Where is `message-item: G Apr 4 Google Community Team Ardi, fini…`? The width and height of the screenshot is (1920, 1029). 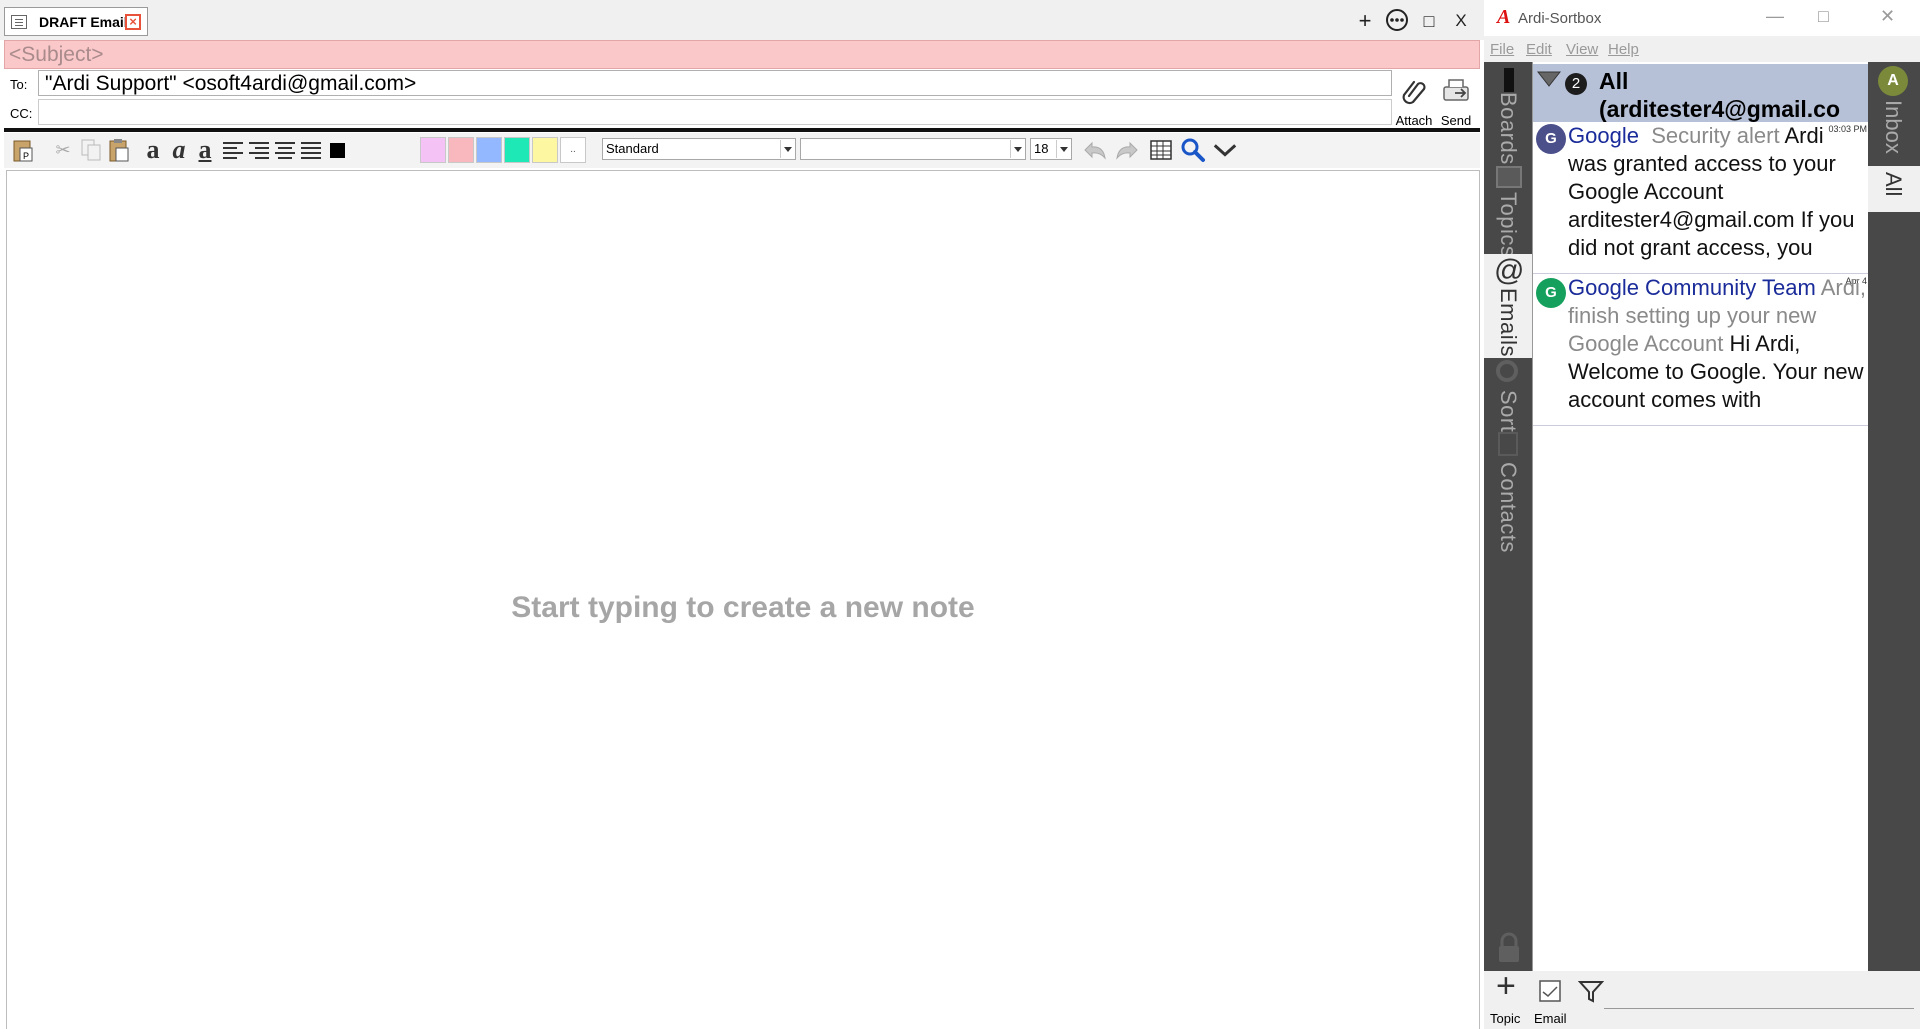
message-item: G Apr 4 Google Community Team Ardi, fini… is located at coordinates (1701, 350).